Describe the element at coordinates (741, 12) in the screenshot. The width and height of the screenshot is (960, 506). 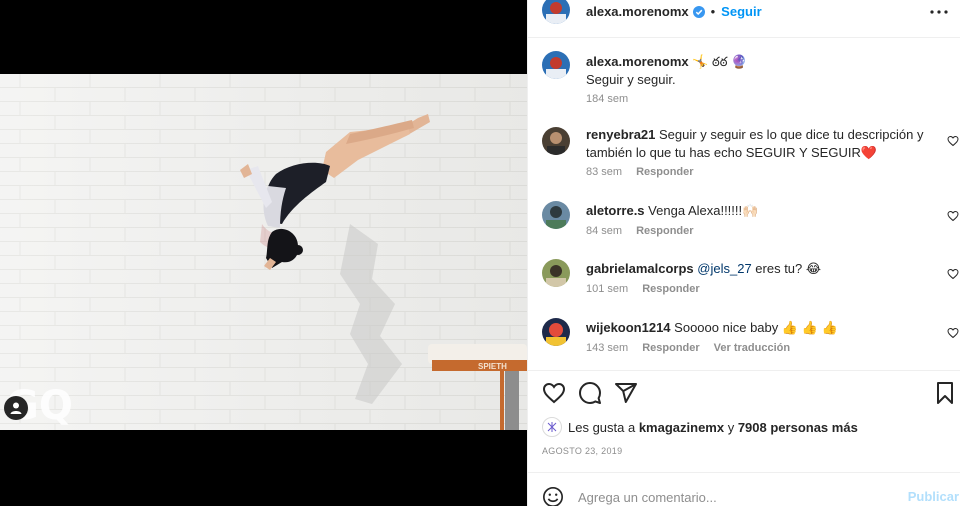
I see `follow-button: Seguir` at that location.